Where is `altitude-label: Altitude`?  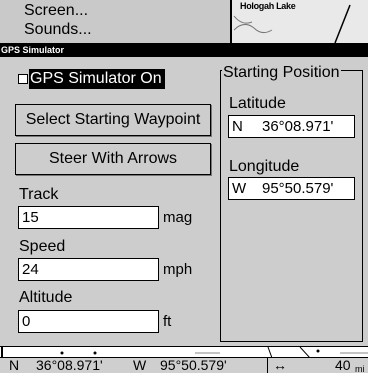
altitude-label: Altitude is located at coordinates (46, 297).